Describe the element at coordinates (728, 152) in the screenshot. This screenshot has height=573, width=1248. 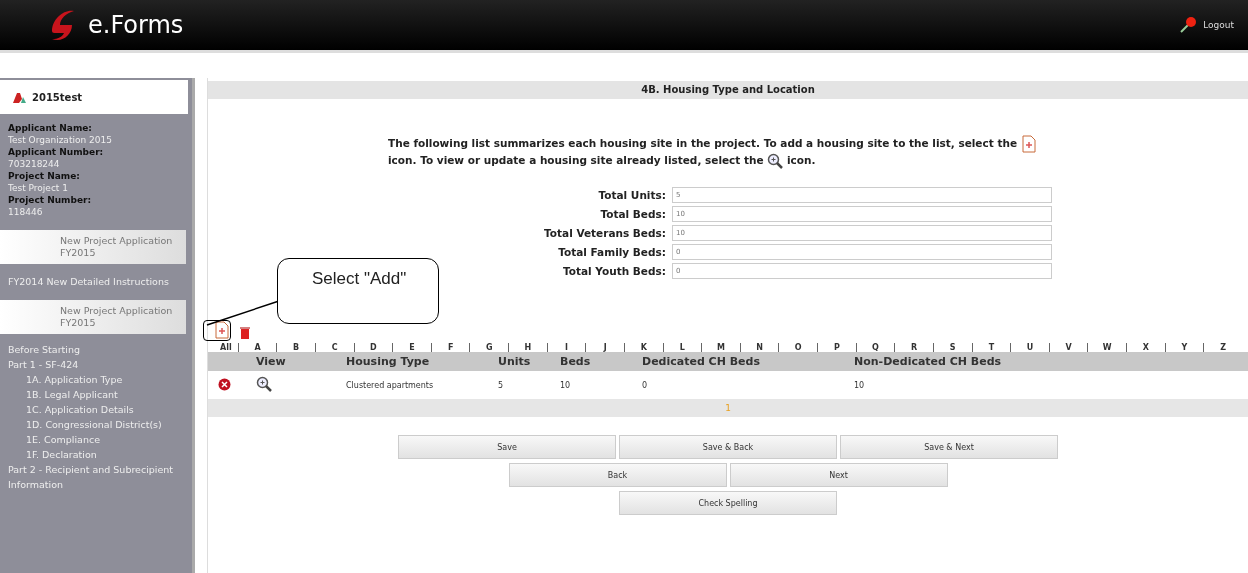
I see `intro-text: The following list summarizes each housing site in the project. To add a housing site to the list, select the icon. To view or update a housing site already listed, select the icon.` at that location.